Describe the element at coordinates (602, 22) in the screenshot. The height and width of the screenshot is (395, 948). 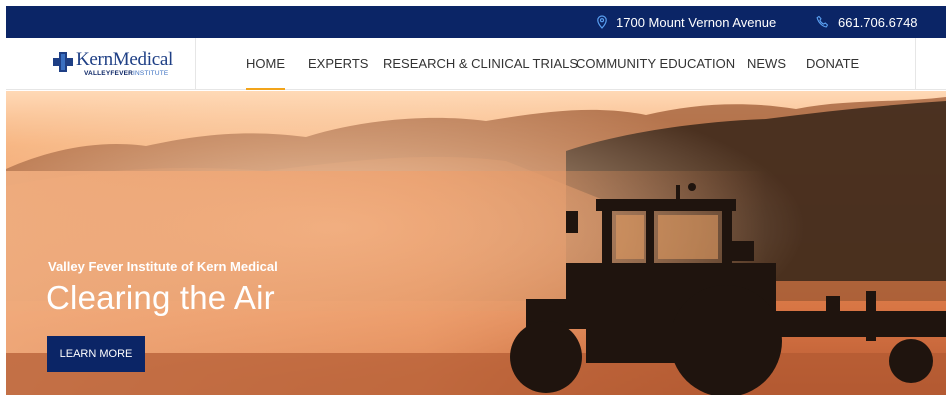
I see `map-pin-icon` at that location.